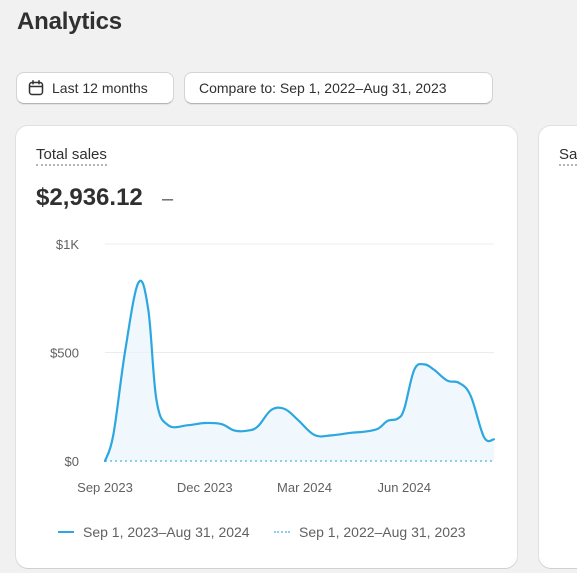  I want to click on x-tick-label: Dec 2023, so click(205, 487).